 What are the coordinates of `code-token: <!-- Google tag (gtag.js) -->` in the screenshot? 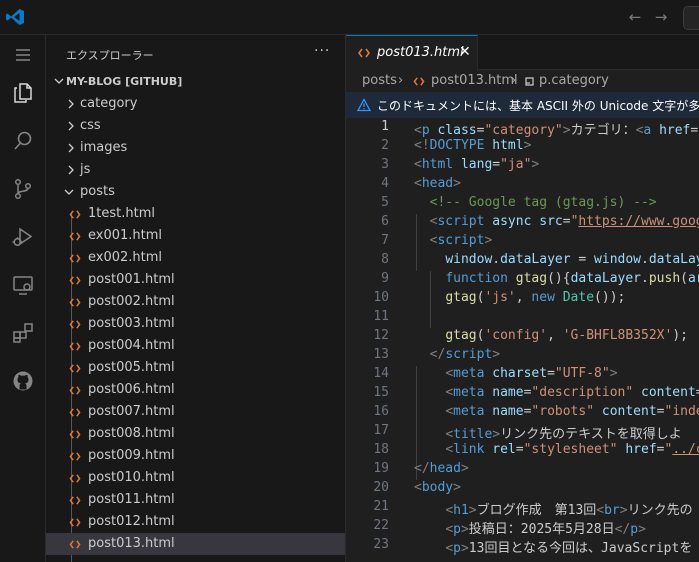 It's located at (543, 202).